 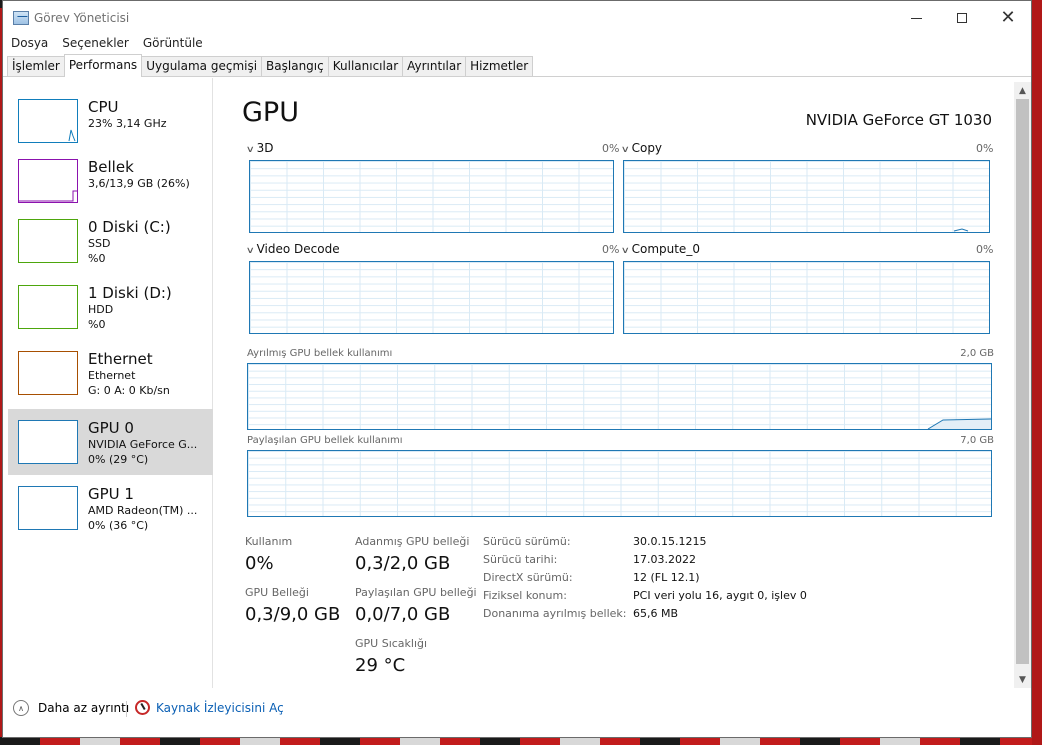 What do you see at coordinates (527, 541) in the screenshot?
I see `driver-version-label: Sürücü sürümü:` at bounding box center [527, 541].